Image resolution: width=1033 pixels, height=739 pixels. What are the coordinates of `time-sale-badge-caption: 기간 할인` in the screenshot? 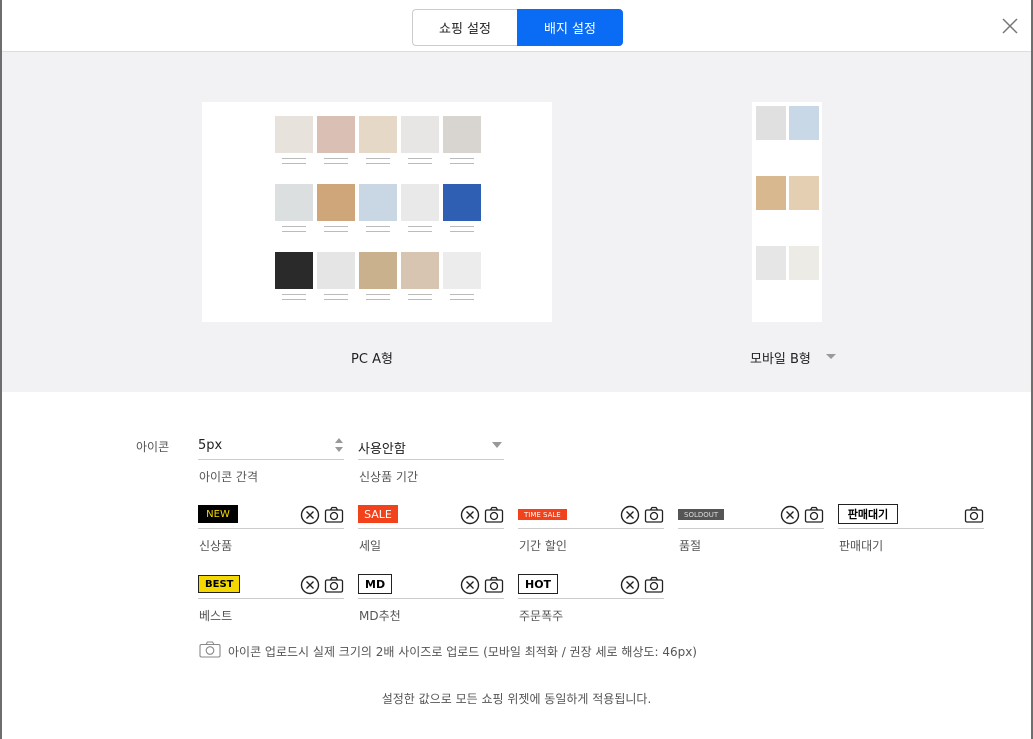 It's located at (543, 546).